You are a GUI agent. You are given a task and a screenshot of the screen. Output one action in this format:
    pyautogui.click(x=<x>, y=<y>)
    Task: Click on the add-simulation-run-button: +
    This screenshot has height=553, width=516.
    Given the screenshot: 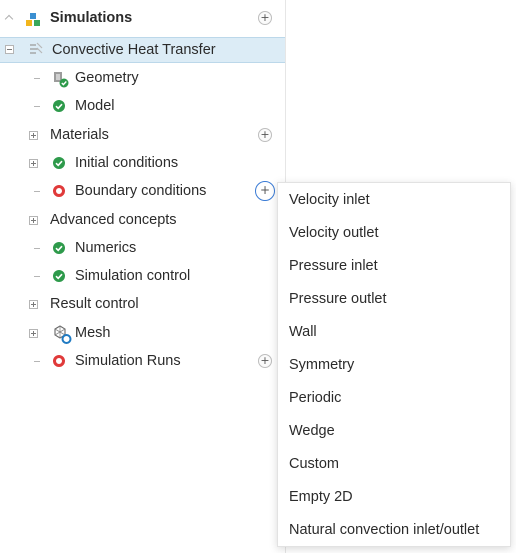 What is the action you would take?
    pyautogui.click(x=265, y=361)
    